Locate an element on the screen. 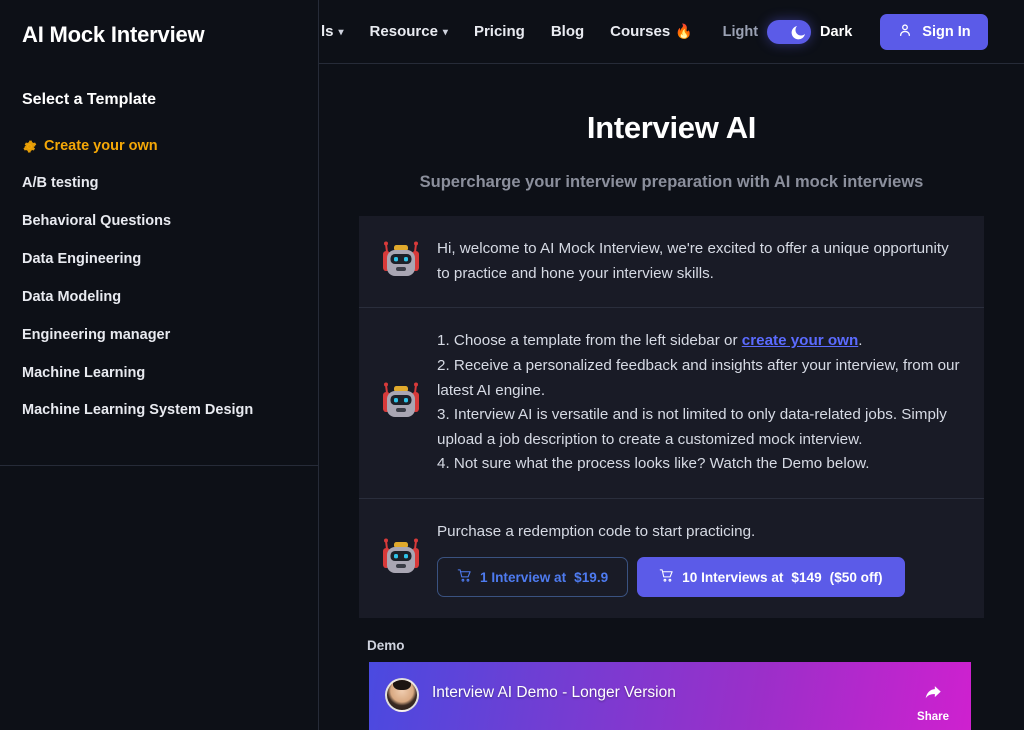 Image resolution: width=1024 pixels, height=730 pixels. sidebar-item-data-engineering: Data Engineering is located at coordinates (159, 260).